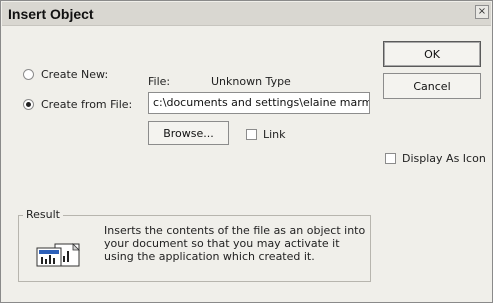  I want to click on link-checkbox, so click(251, 134).